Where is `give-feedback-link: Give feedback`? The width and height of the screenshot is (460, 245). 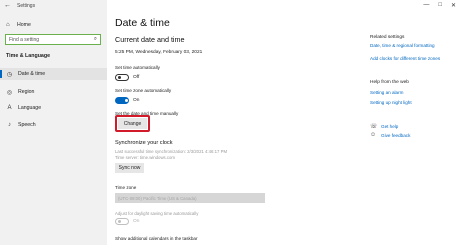
give-feedback-link: Give feedback is located at coordinates (396, 135).